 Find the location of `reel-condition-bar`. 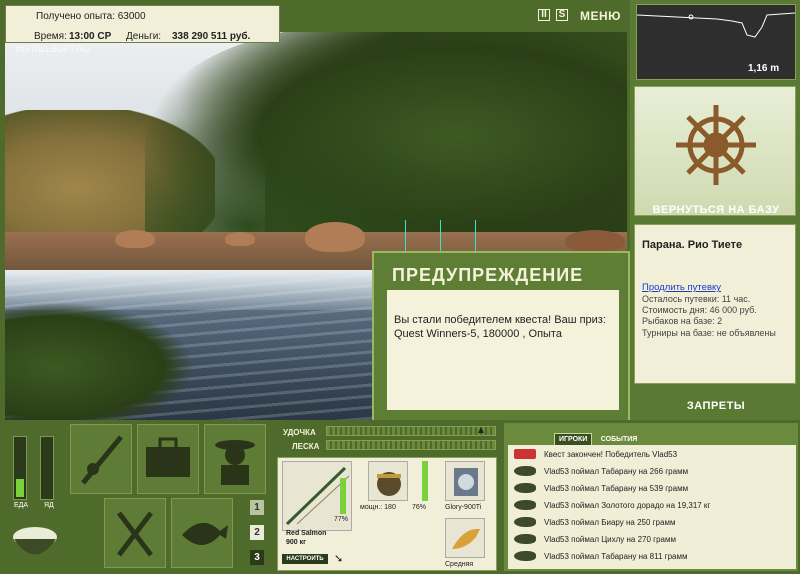

reel-condition-bar is located at coordinates (425, 481).